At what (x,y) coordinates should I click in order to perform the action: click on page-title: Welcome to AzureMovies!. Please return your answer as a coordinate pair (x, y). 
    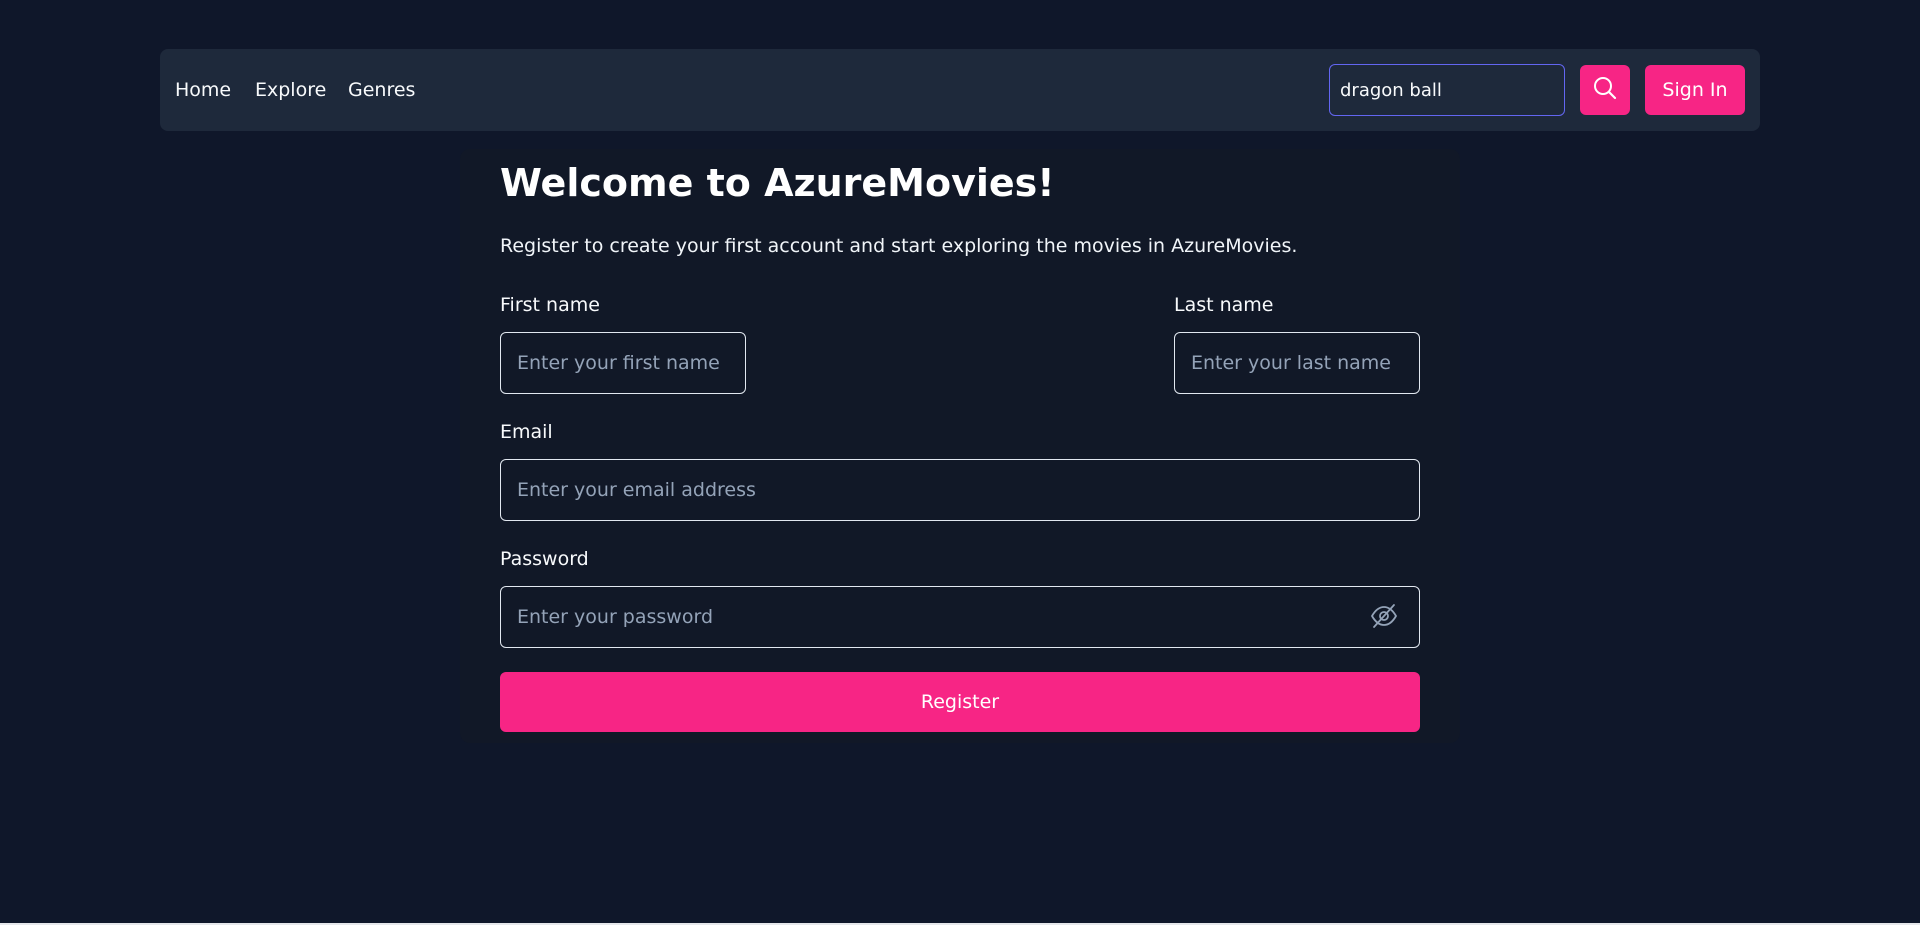
    Looking at the image, I should click on (777, 183).